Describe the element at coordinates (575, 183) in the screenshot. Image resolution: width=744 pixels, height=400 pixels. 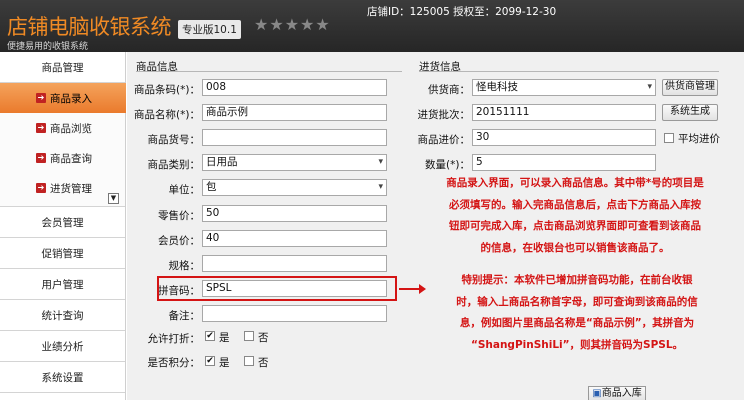
I see `note-line: 商品录入界面，可以录入商品信息。其中带*号的项目是` at that location.